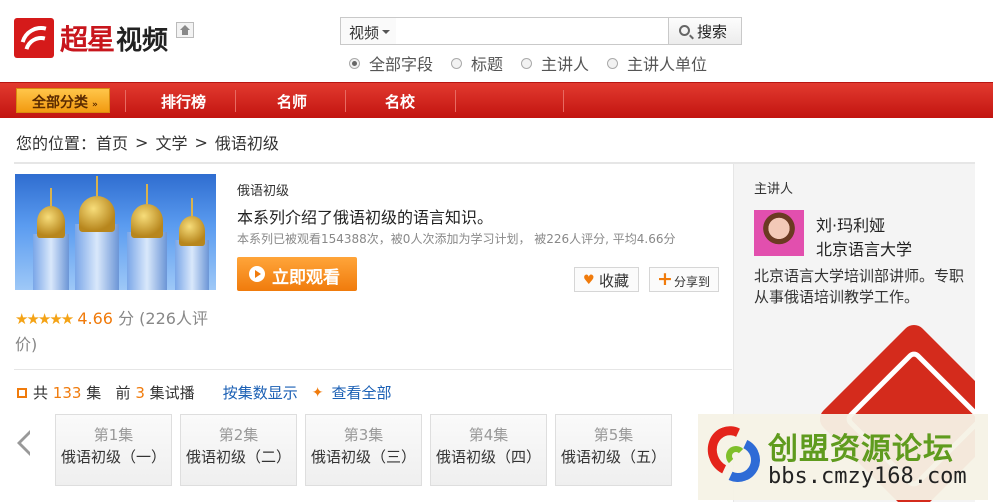  Describe the element at coordinates (386, 32) in the screenshot. I see `caret-down-icon` at that location.